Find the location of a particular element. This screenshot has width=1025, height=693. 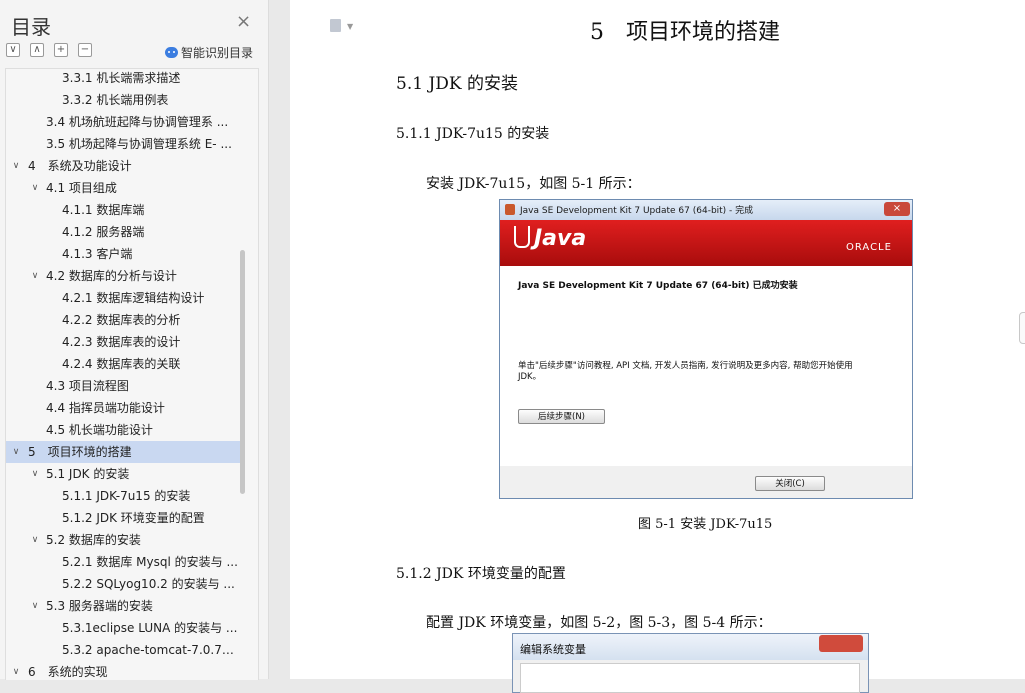

toc-item-label: 4.3 项目流程图 is located at coordinates (87, 386).